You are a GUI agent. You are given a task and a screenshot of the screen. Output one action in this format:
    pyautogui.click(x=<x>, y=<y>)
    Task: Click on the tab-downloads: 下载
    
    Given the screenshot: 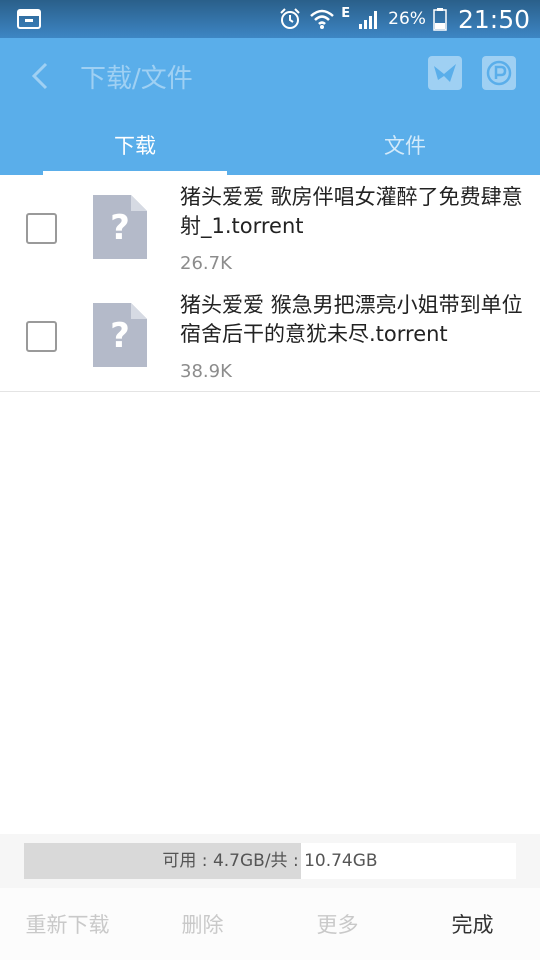 What is the action you would take?
    pyautogui.click(x=135, y=148)
    